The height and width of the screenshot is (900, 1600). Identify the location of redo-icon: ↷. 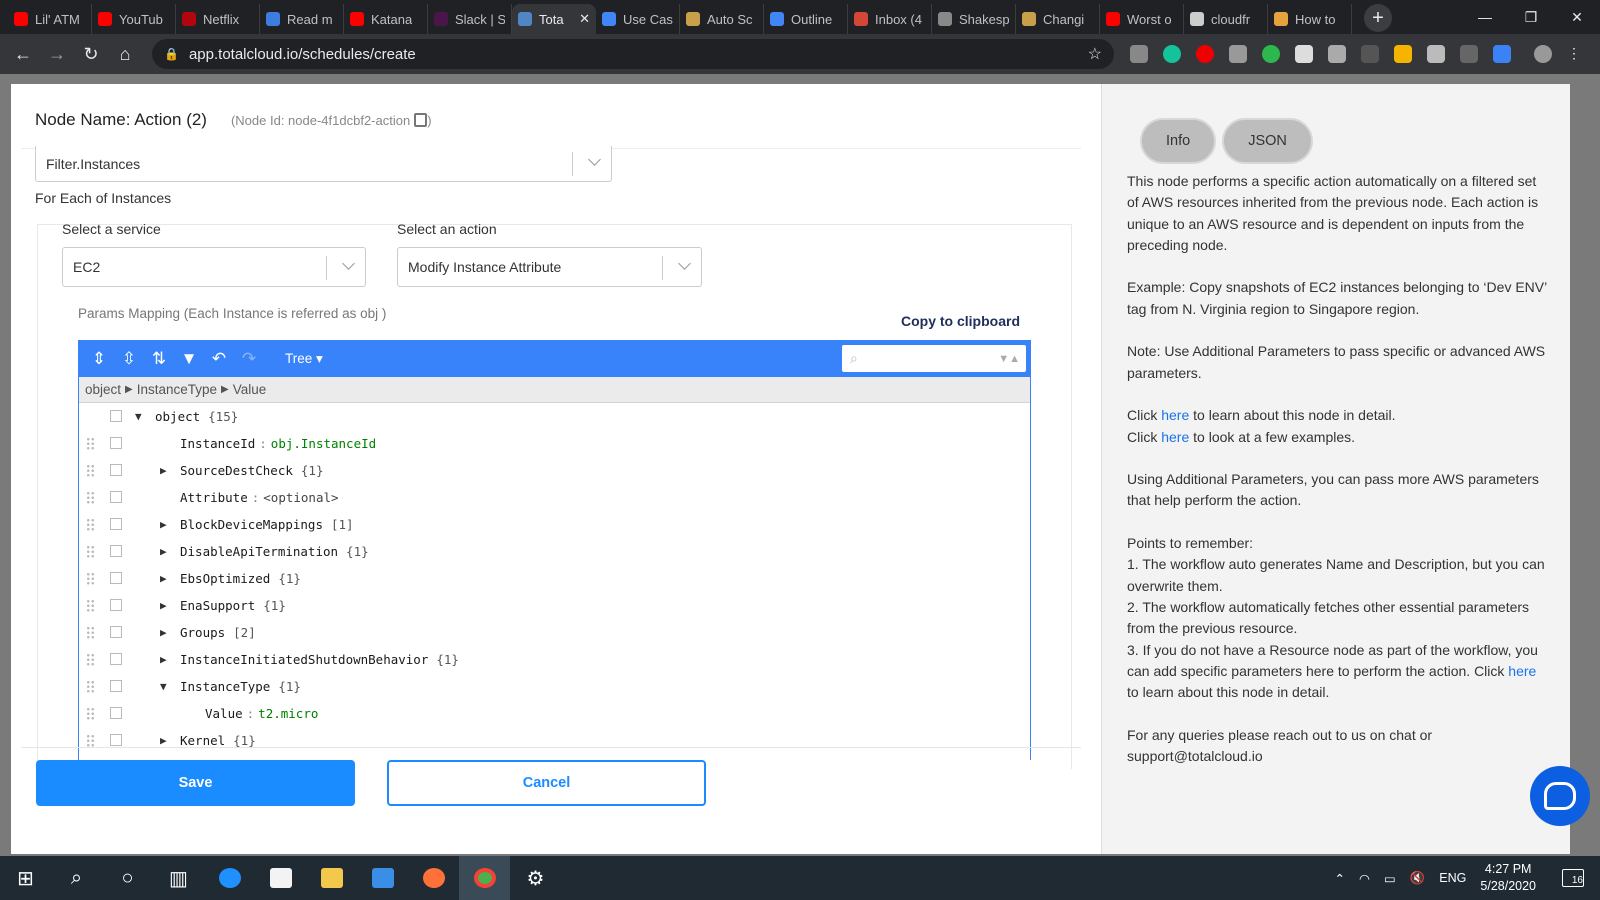
(249, 359).